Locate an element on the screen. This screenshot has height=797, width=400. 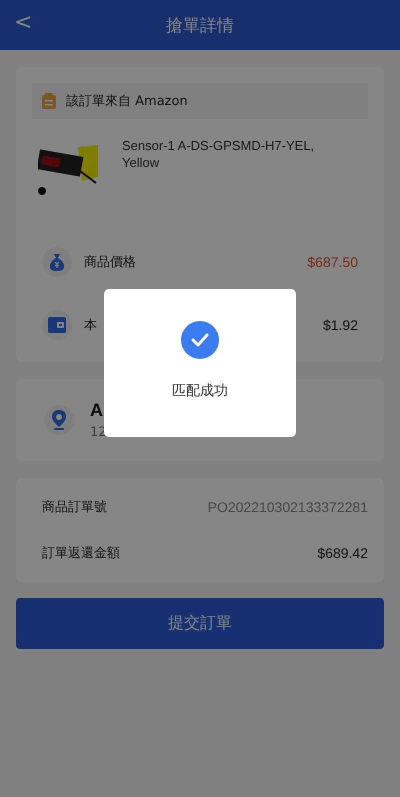
info-label: 訂單返還金額 is located at coordinates (81, 553).